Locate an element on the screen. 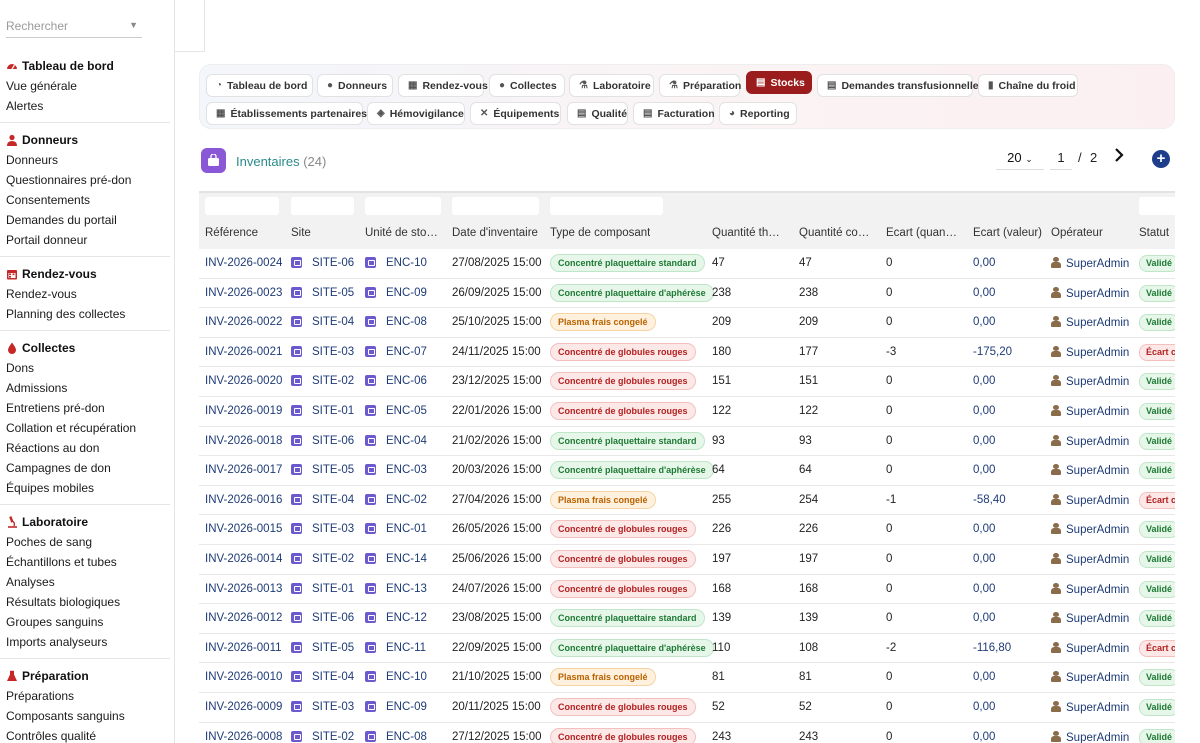  tab-calendar: ▦ Rendez-vous is located at coordinates (443, 85).